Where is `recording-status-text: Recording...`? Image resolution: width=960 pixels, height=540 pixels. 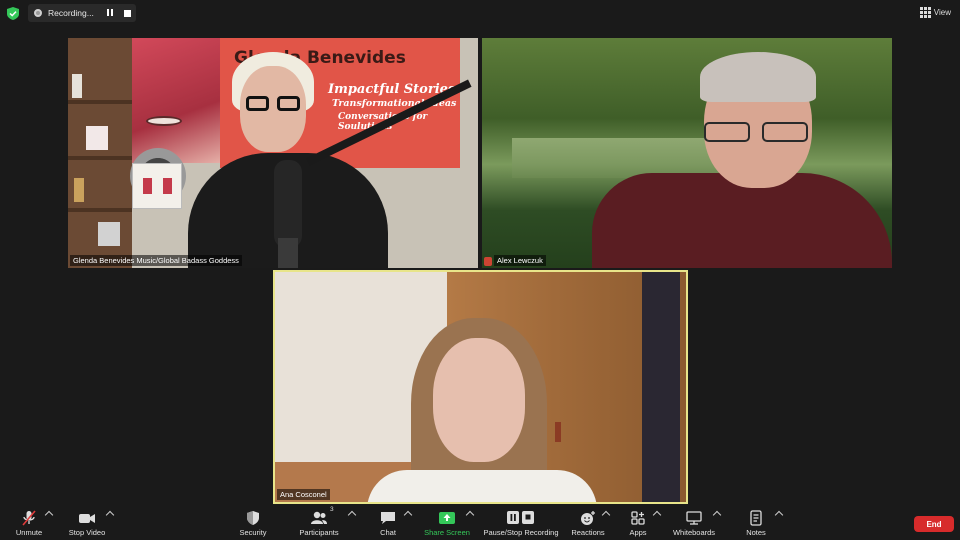
recording-status-text: Recording... is located at coordinates (71, 13).